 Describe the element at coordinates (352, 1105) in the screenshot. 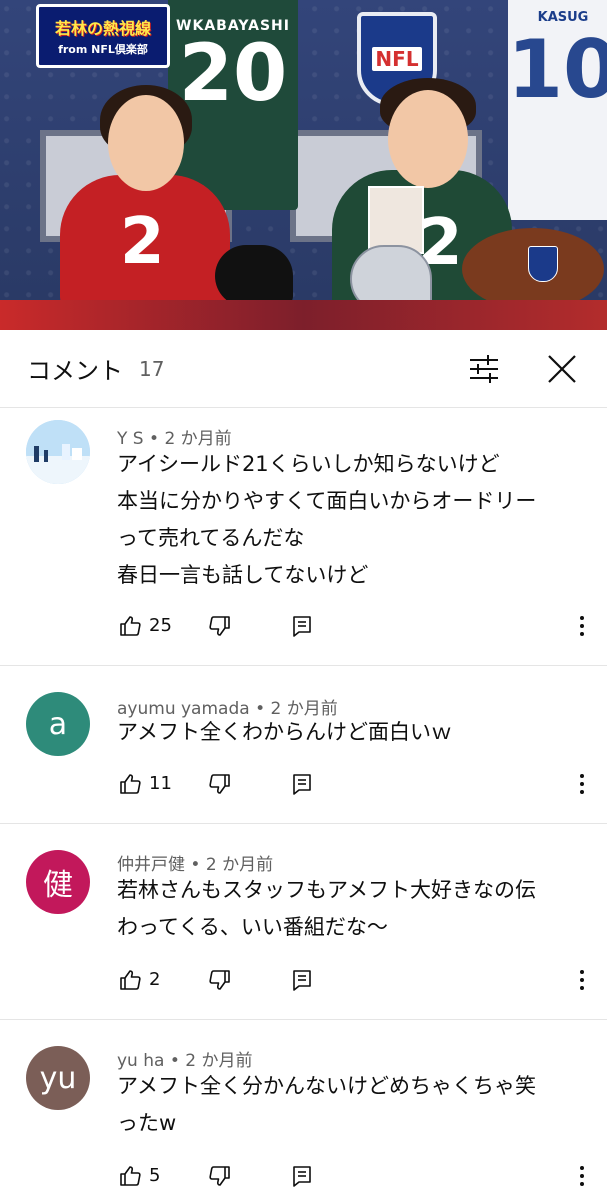

I see `comment-text: アメフト全く分かんないけどめちゃくちゃ笑 ったw` at that location.